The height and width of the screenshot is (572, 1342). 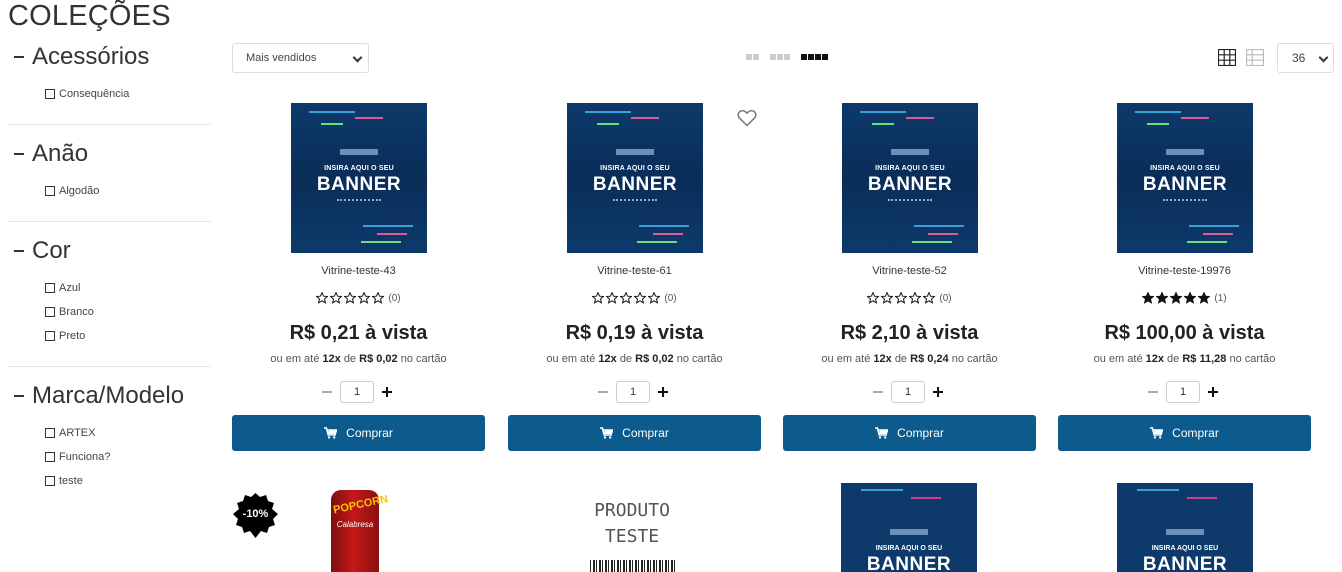 What do you see at coordinates (109, 154) in the screenshot?
I see `filter-toggle-anao: Anão` at bounding box center [109, 154].